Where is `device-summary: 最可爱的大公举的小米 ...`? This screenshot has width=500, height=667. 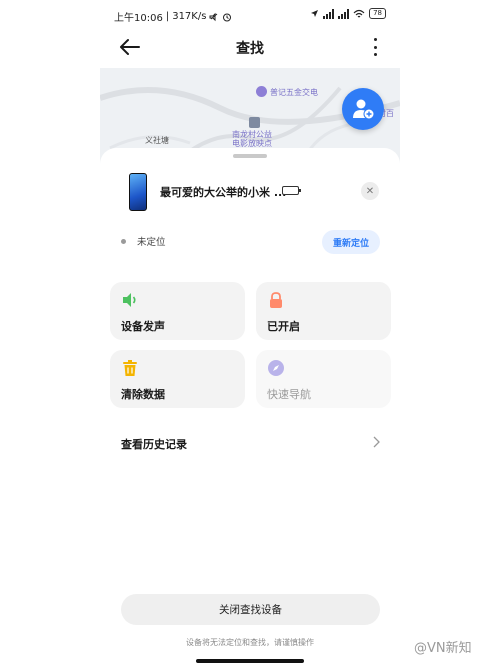
device-summary: 最可爱的大公举的小米 ... is located at coordinates (250, 192).